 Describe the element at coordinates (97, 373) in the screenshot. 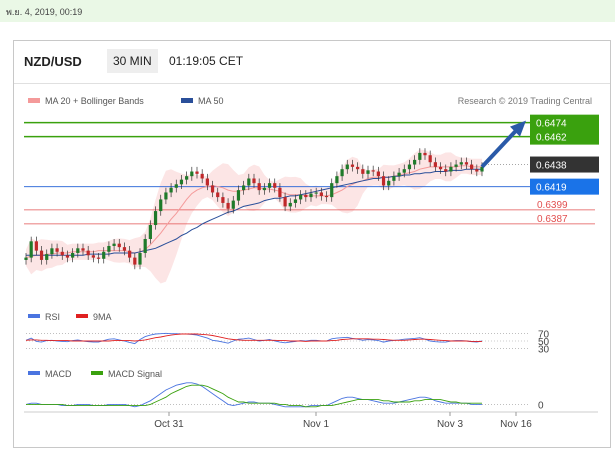

I see `macd-signal-legend-swatch` at that location.